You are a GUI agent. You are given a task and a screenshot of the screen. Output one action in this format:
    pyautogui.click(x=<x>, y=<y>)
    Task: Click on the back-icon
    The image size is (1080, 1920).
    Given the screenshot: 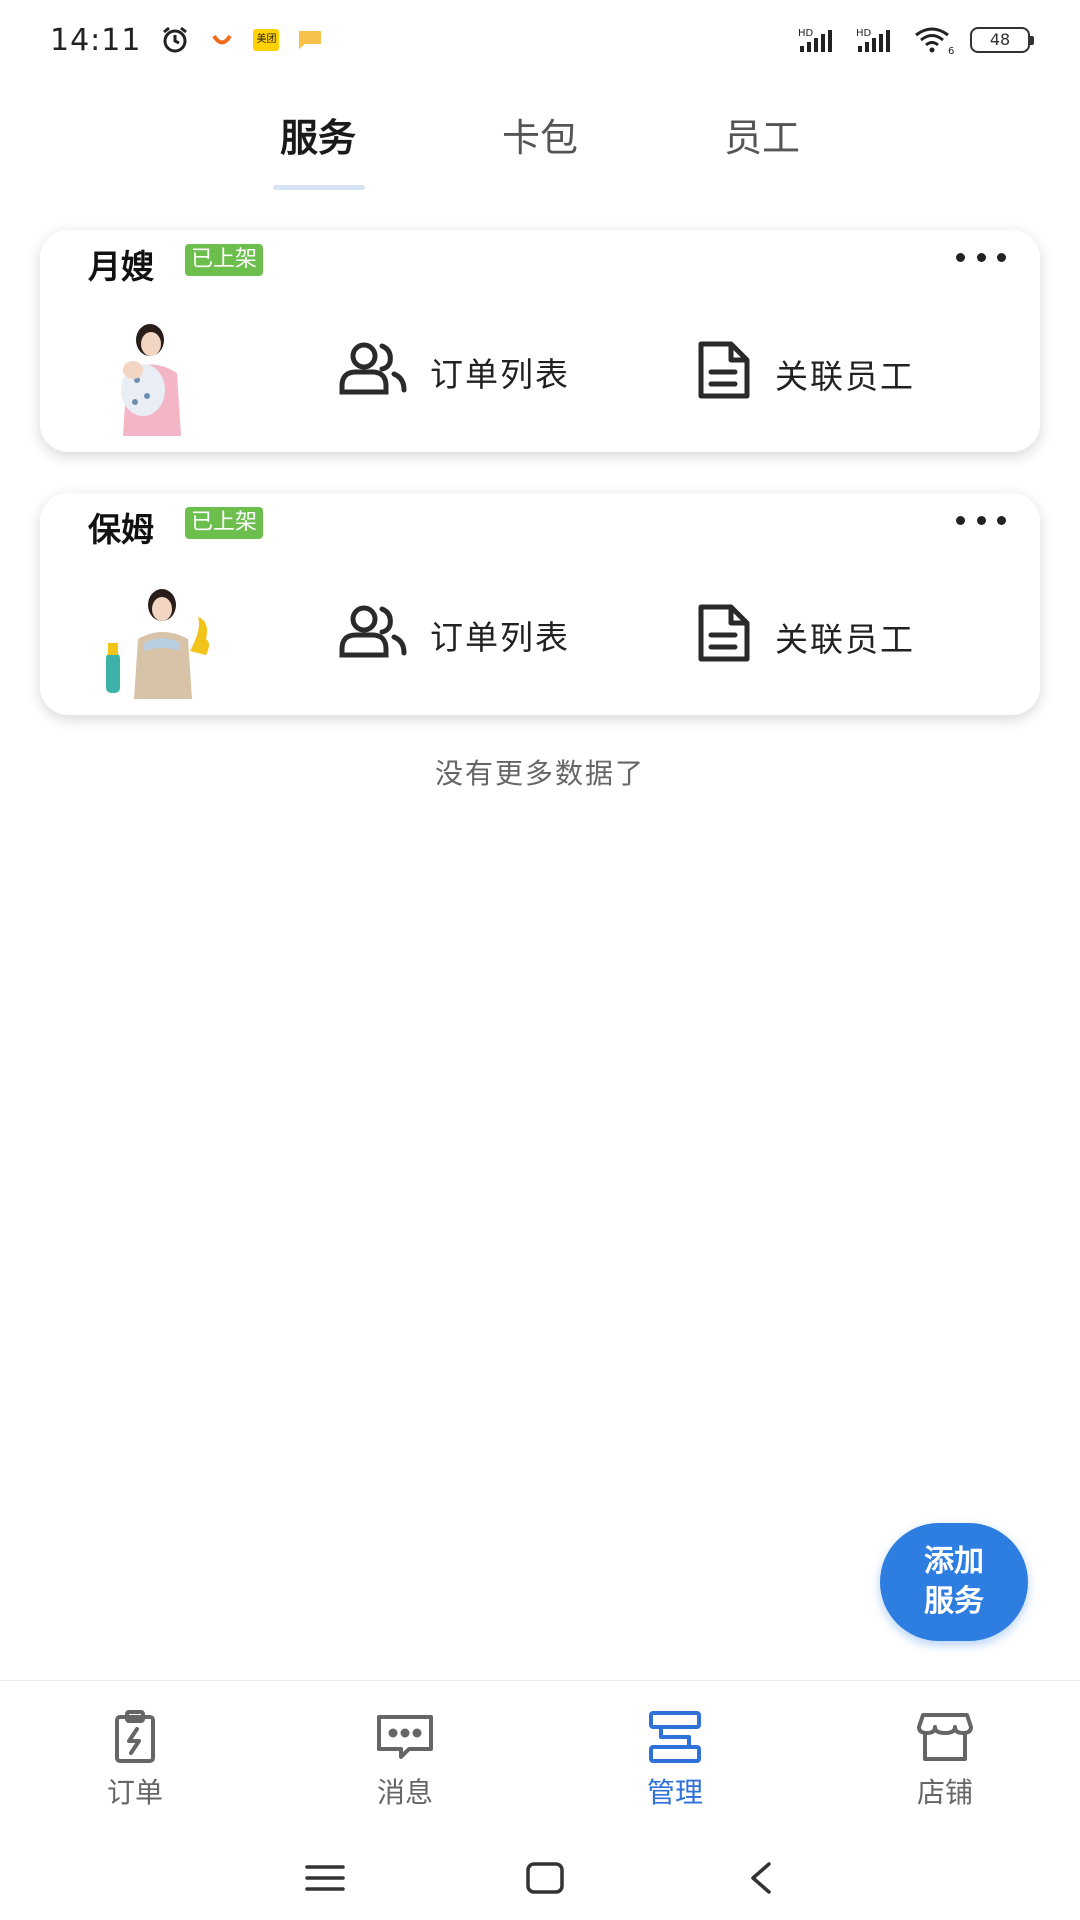 What is the action you would take?
    pyautogui.click(x=760, y=1878)
    